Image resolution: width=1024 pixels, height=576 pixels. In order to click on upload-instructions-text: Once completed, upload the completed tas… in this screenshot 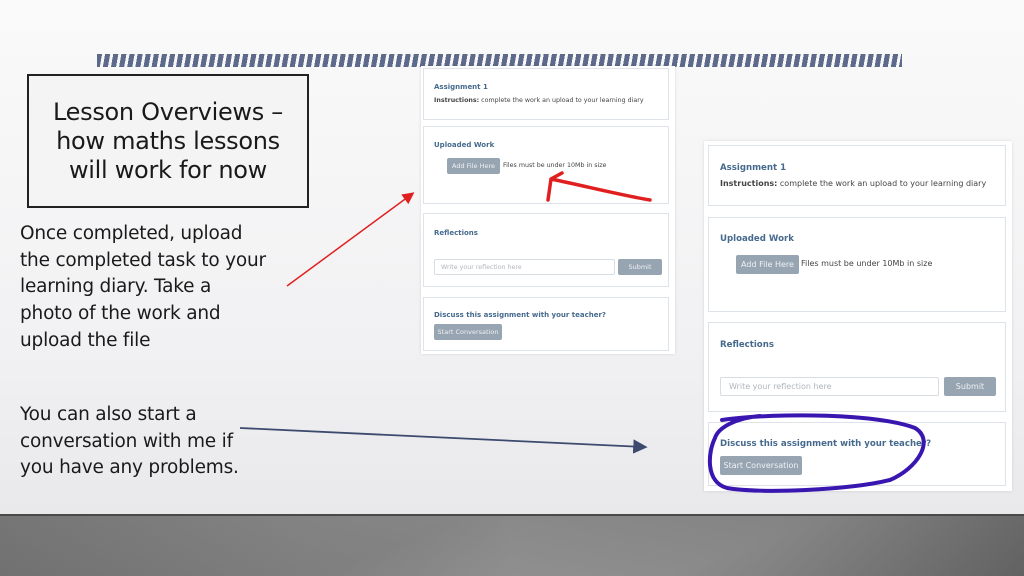, I will do `click(143, 287)`.